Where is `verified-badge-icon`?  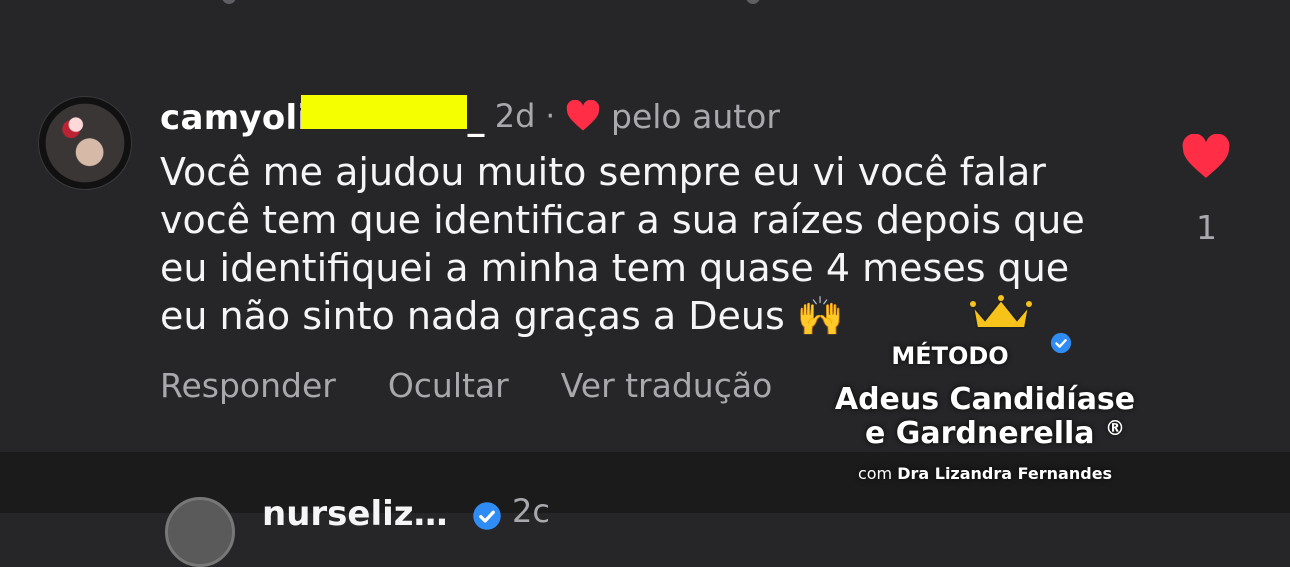 verified-badge-icon is located at coordinates (487, 516).